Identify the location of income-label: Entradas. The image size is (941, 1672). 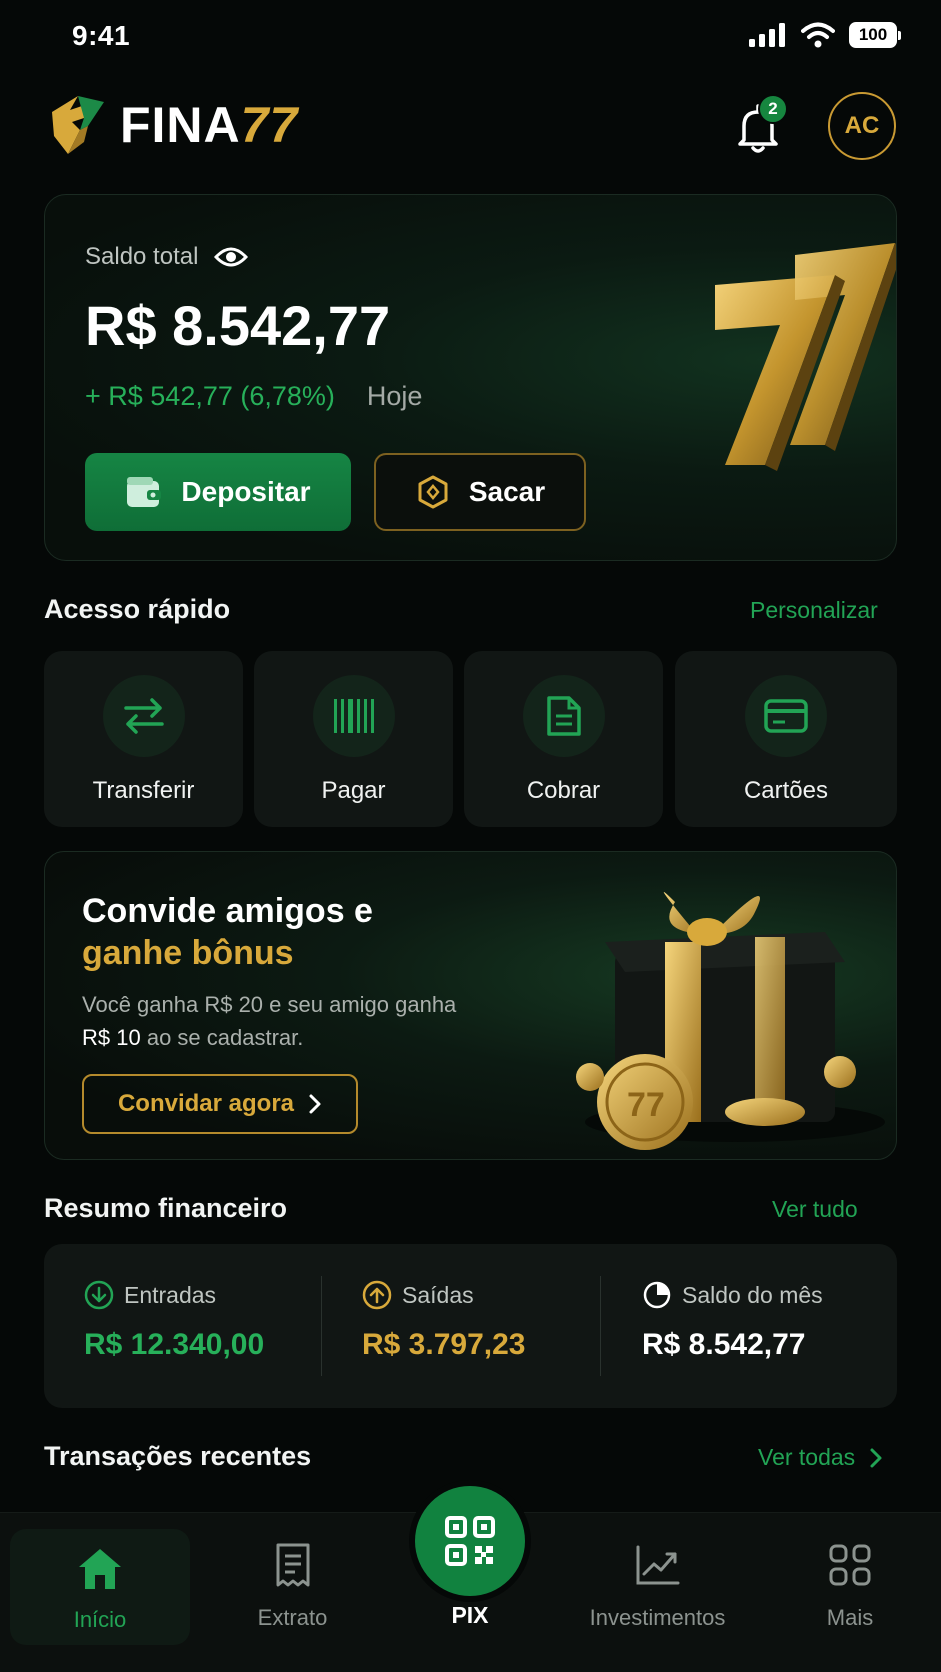
(170, 1294).